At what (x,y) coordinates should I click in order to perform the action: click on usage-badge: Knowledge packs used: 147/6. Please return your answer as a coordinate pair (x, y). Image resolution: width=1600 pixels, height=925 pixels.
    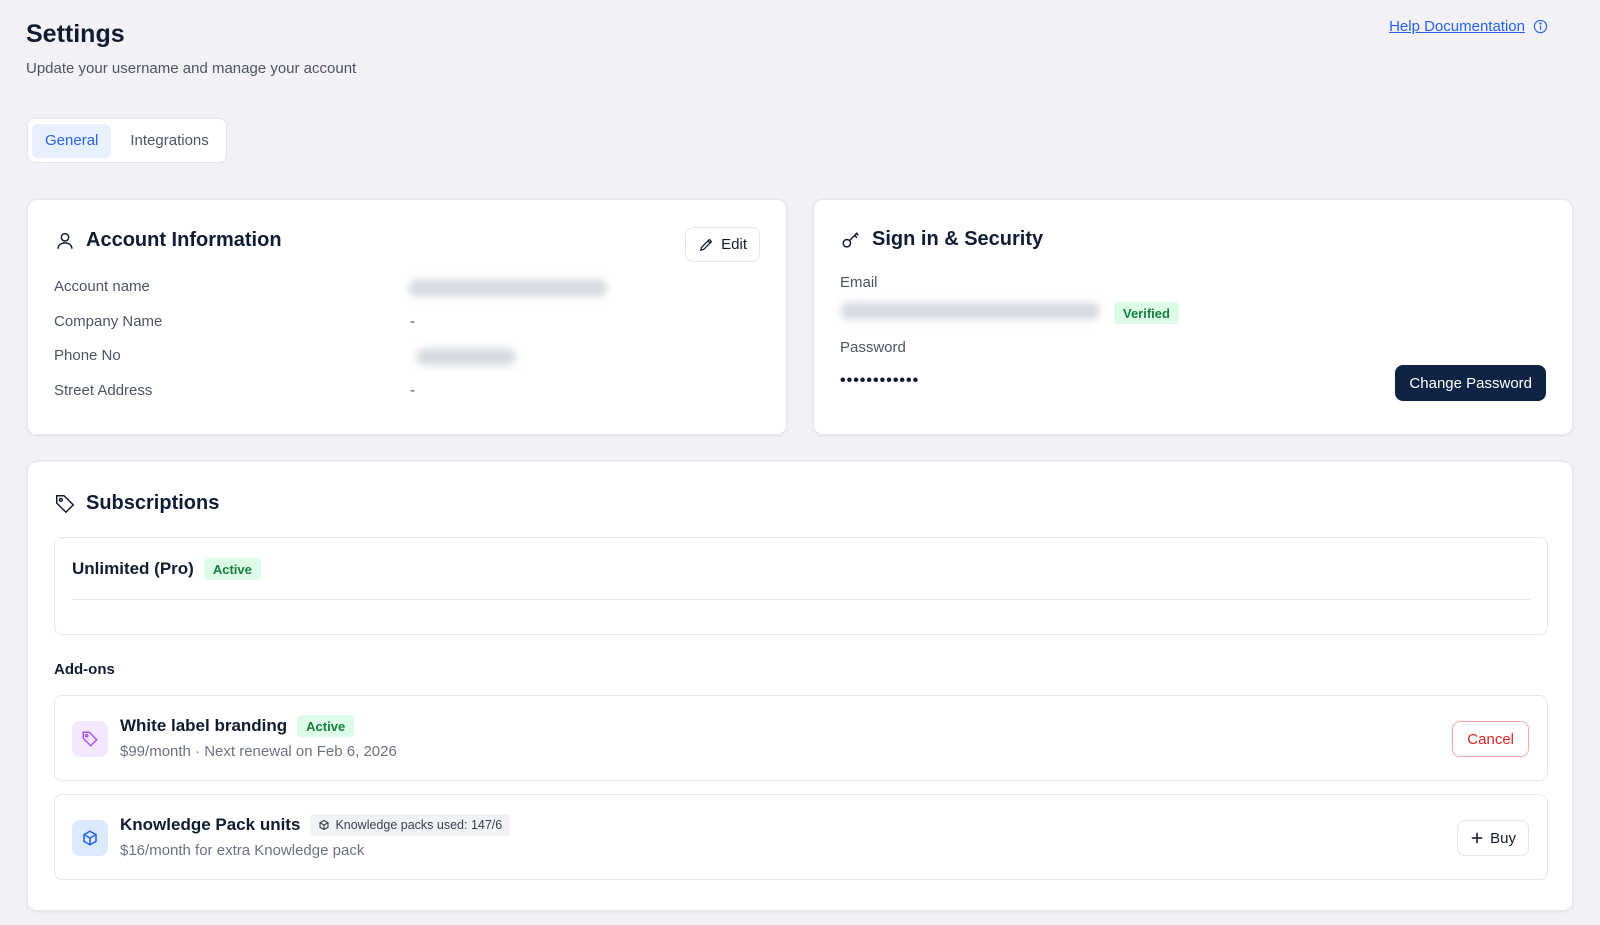
    Looking at the image, I should click on (410, 825).